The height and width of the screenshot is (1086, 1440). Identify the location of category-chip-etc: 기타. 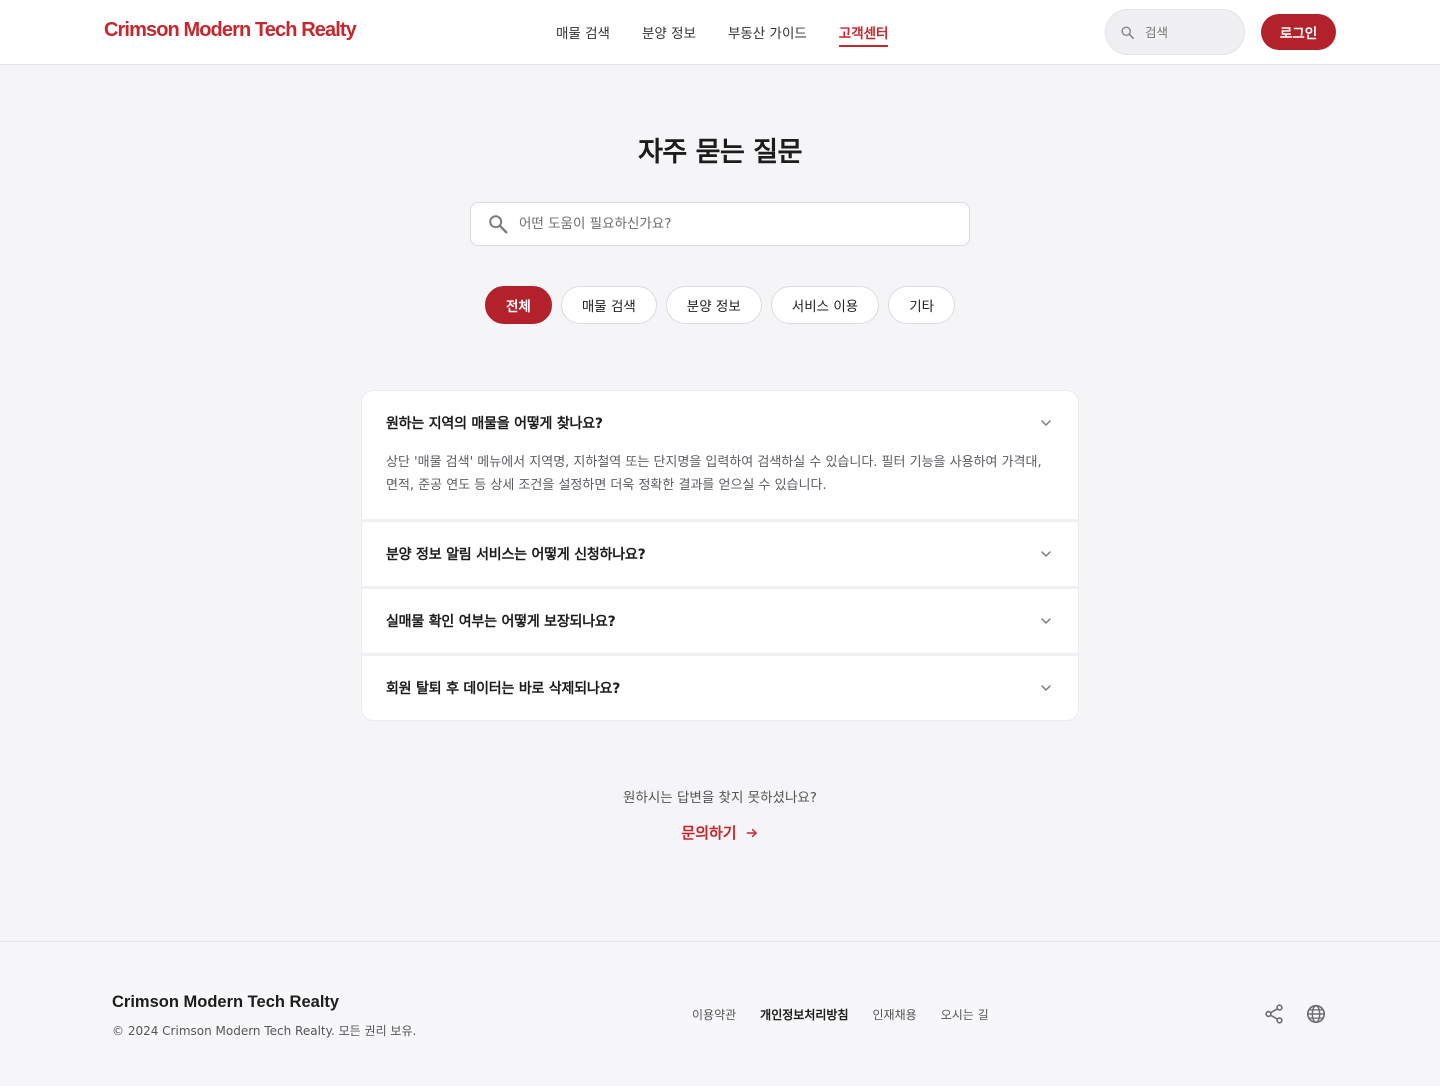
(922, 305).